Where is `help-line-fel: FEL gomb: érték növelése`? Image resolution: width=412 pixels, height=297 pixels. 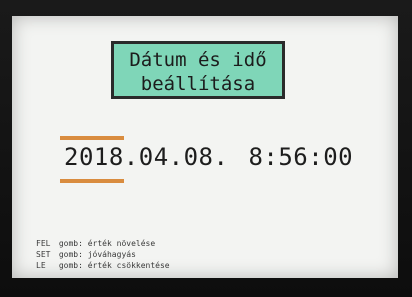
help-line-fel: FEL gomb: érték növelése is located at coordinates (103, 243).